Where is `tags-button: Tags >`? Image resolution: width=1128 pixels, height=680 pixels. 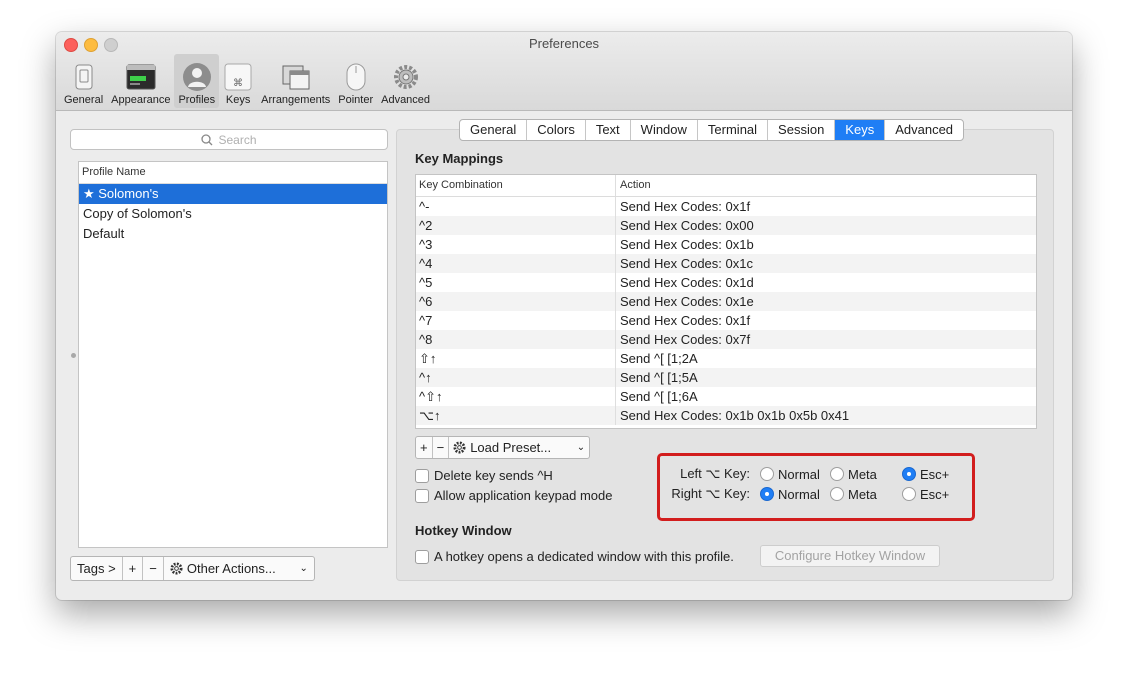
tags-button: Tags > is located at coordinates (97, 568).